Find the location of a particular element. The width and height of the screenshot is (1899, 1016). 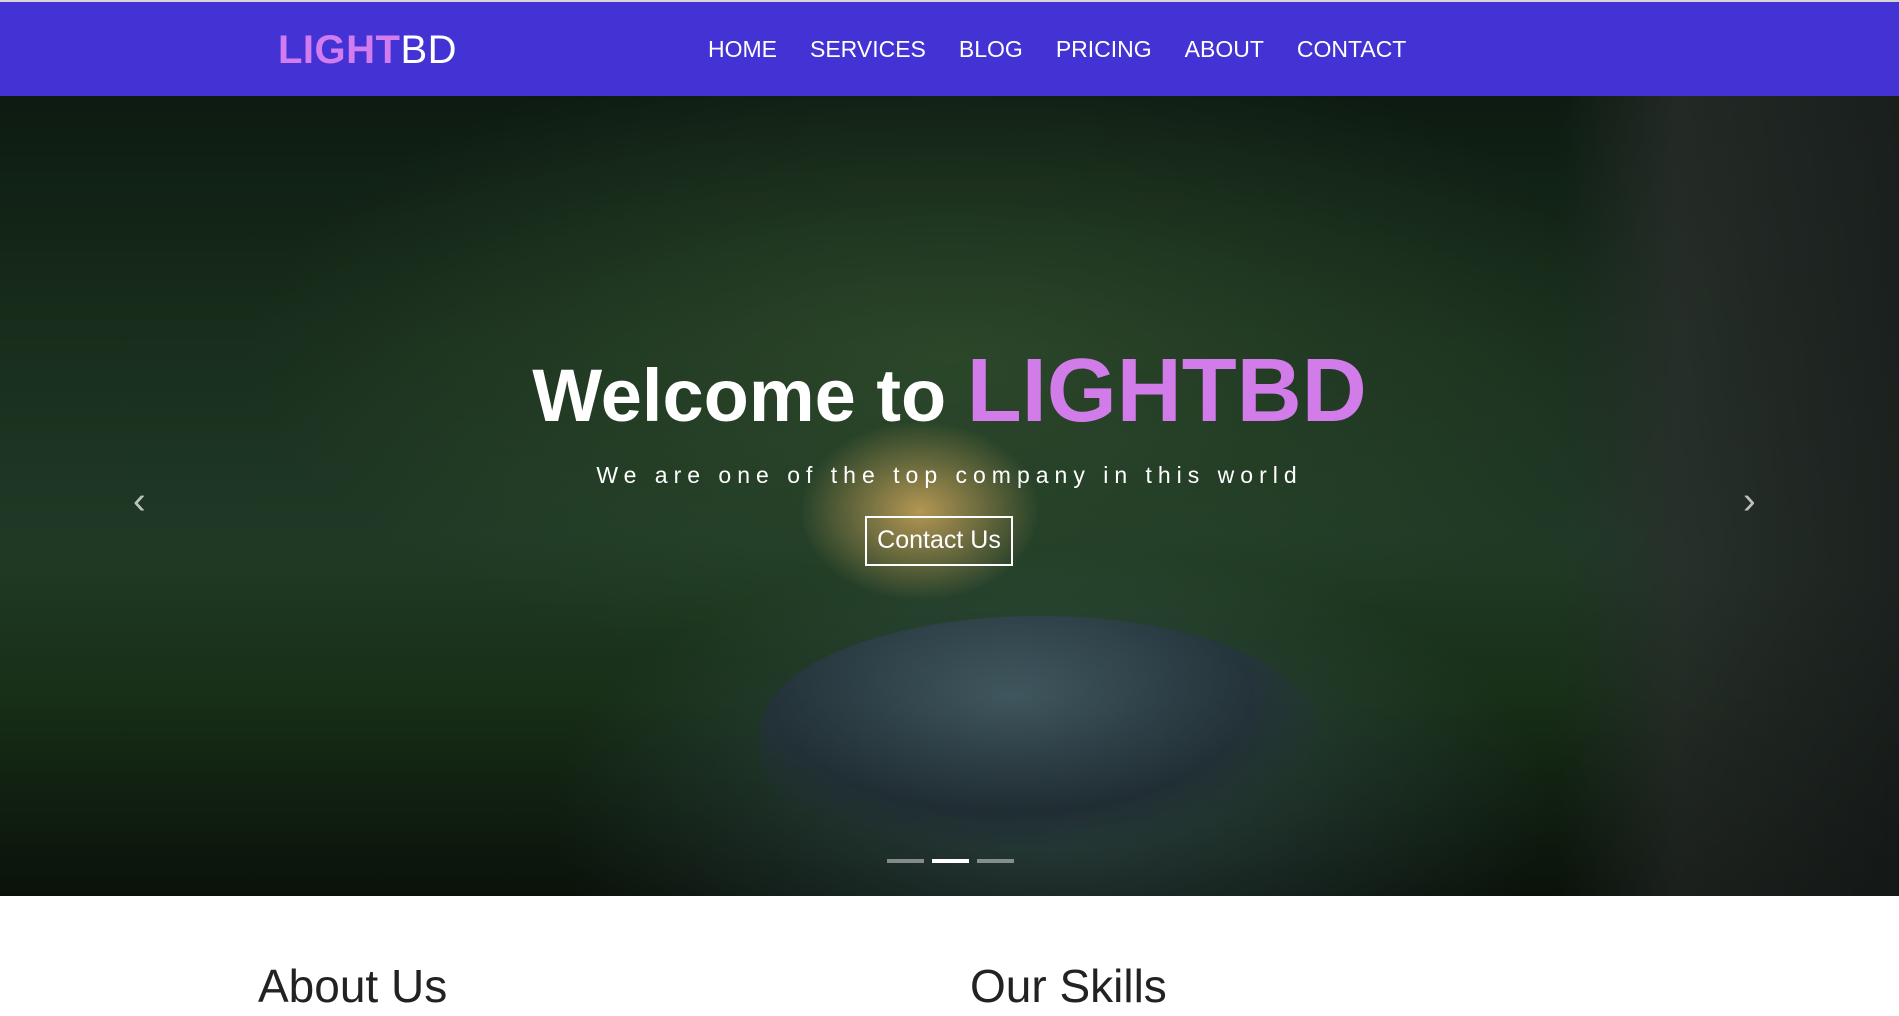

carousel-next-button: › is located at coordinates (1749, 501).